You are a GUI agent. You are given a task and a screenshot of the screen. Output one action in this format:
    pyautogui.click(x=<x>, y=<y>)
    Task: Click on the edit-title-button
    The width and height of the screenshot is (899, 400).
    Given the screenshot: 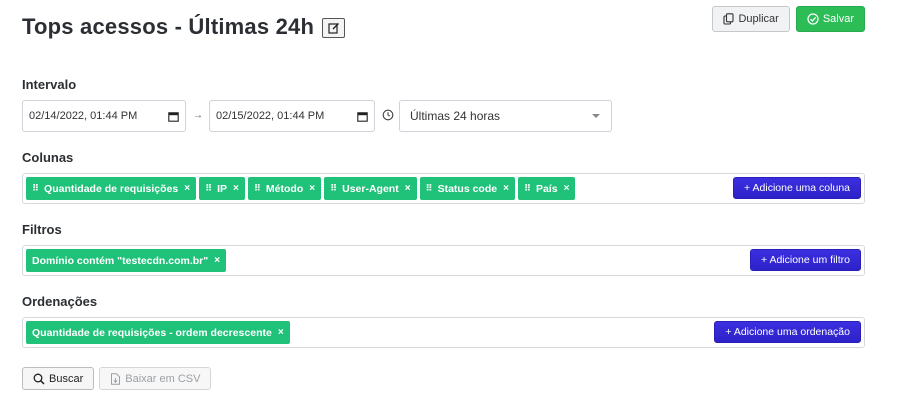 What is the action you would take?
    pyautogui.click(x=334, y=28)
    